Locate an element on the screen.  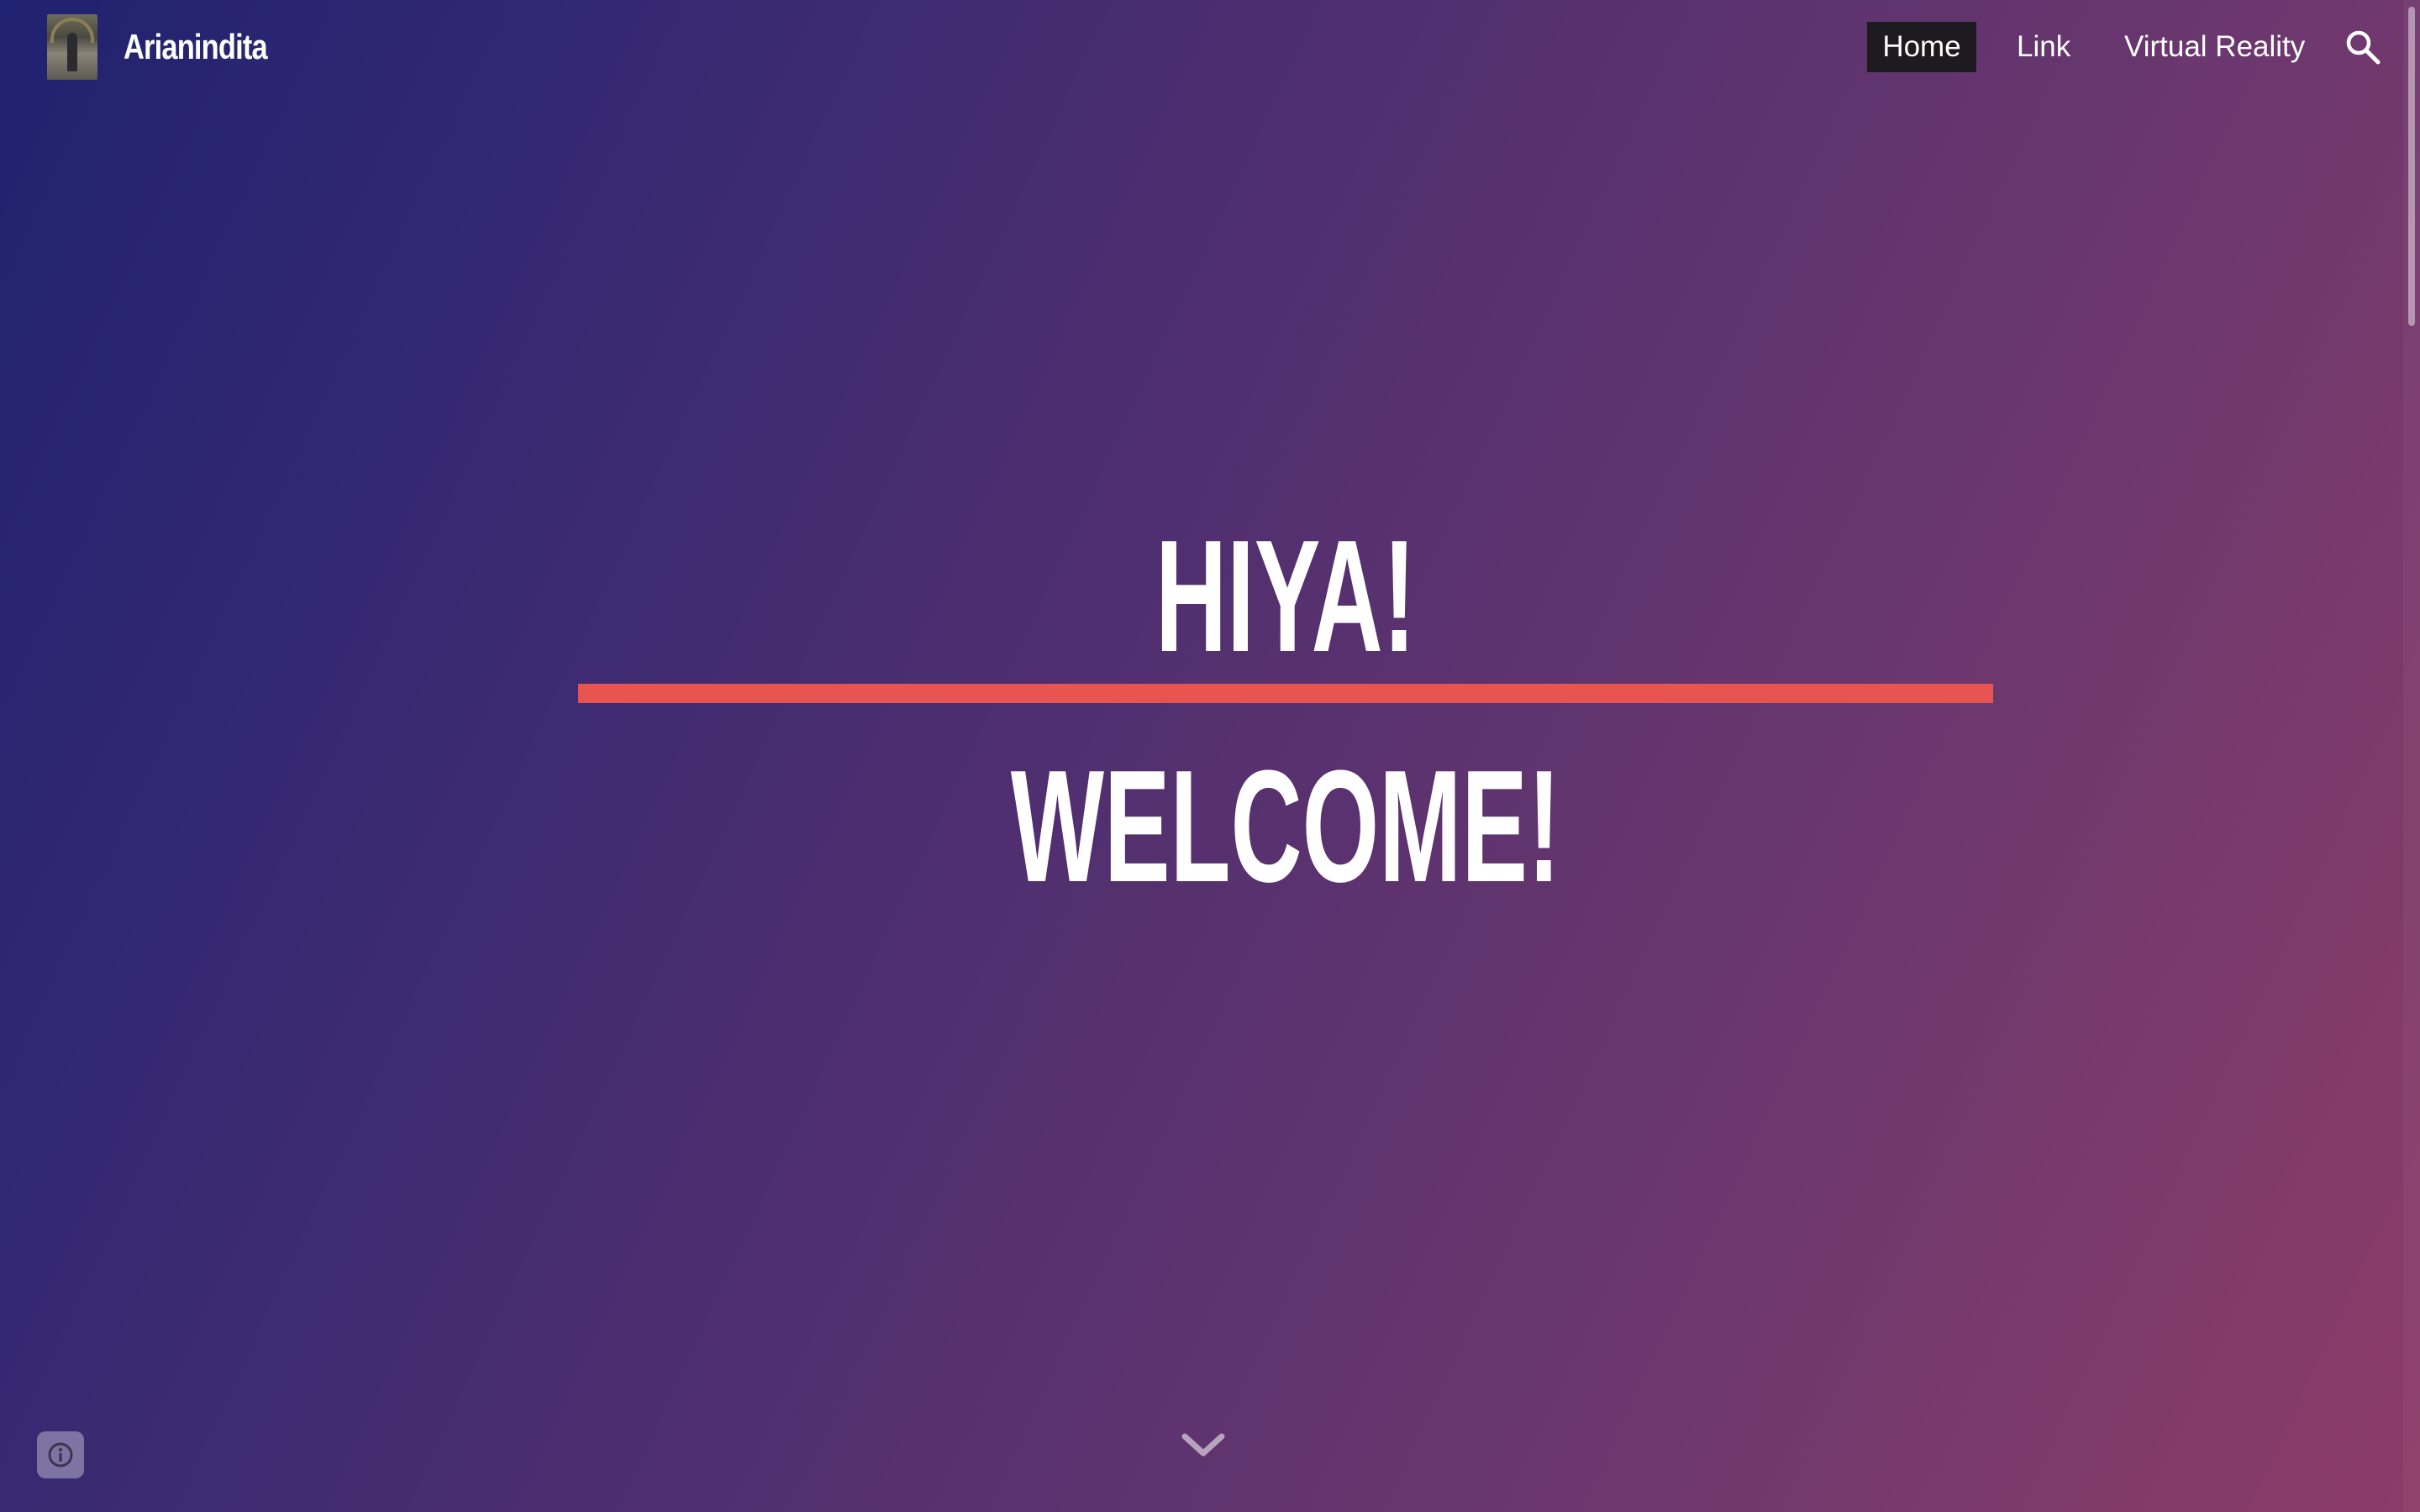
info-button is located at coordinates (60, 1454).